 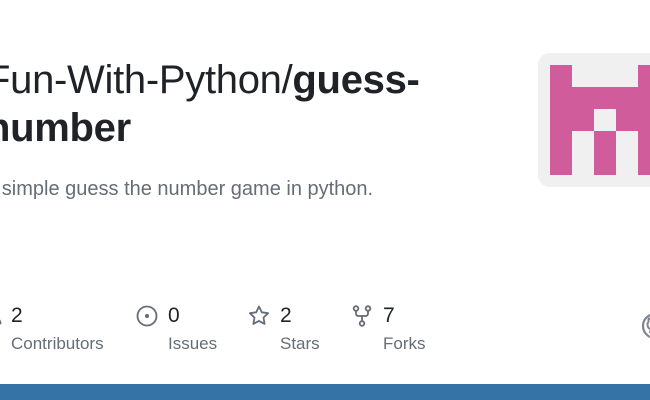 I want to click on contributors-count: 2, so click(x=17, y=315).